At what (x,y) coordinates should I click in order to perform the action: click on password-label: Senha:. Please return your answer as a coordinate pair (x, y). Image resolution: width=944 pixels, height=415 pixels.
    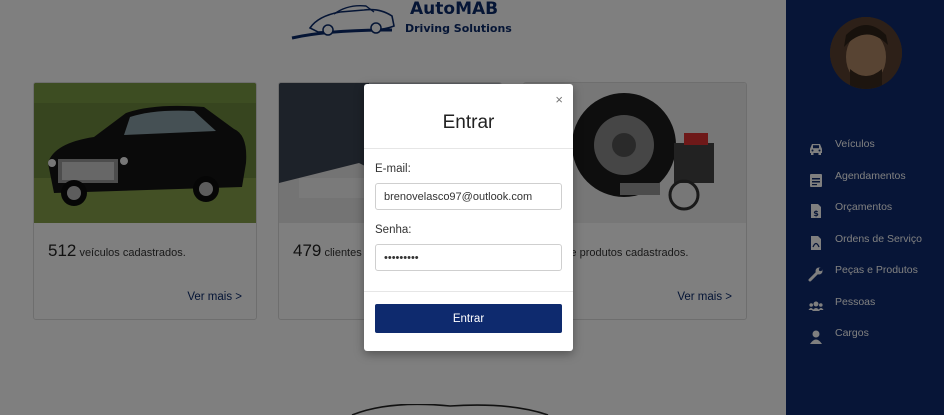
    Looking at the image, I should click on (393, 230).